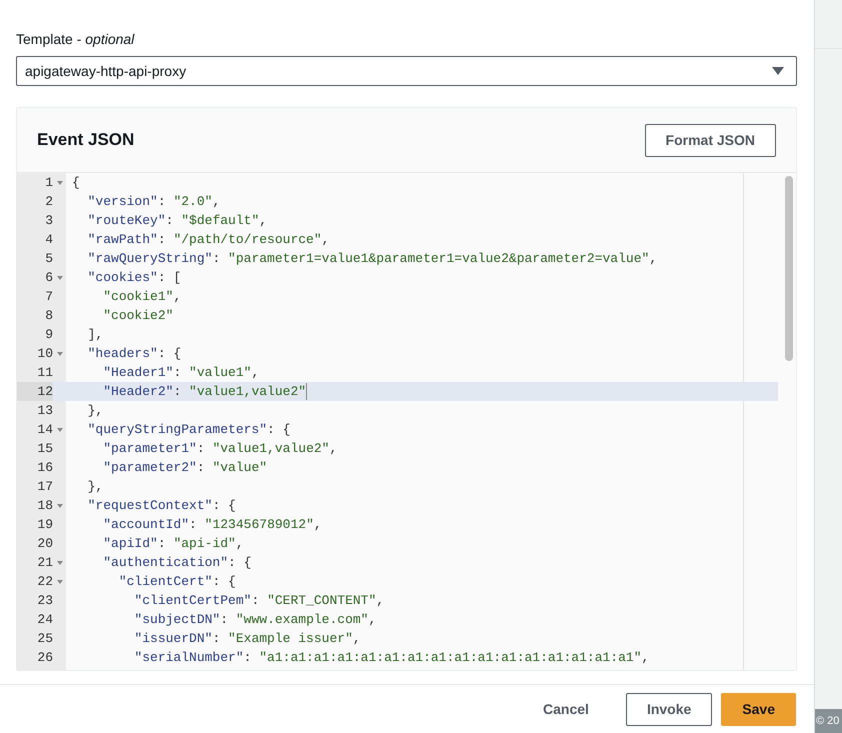 The image size is (842, 733). Describe the element at coordinates (406, 71) in the screenshot. I see `template-select: apigateway-http-api-proxy` at that location.